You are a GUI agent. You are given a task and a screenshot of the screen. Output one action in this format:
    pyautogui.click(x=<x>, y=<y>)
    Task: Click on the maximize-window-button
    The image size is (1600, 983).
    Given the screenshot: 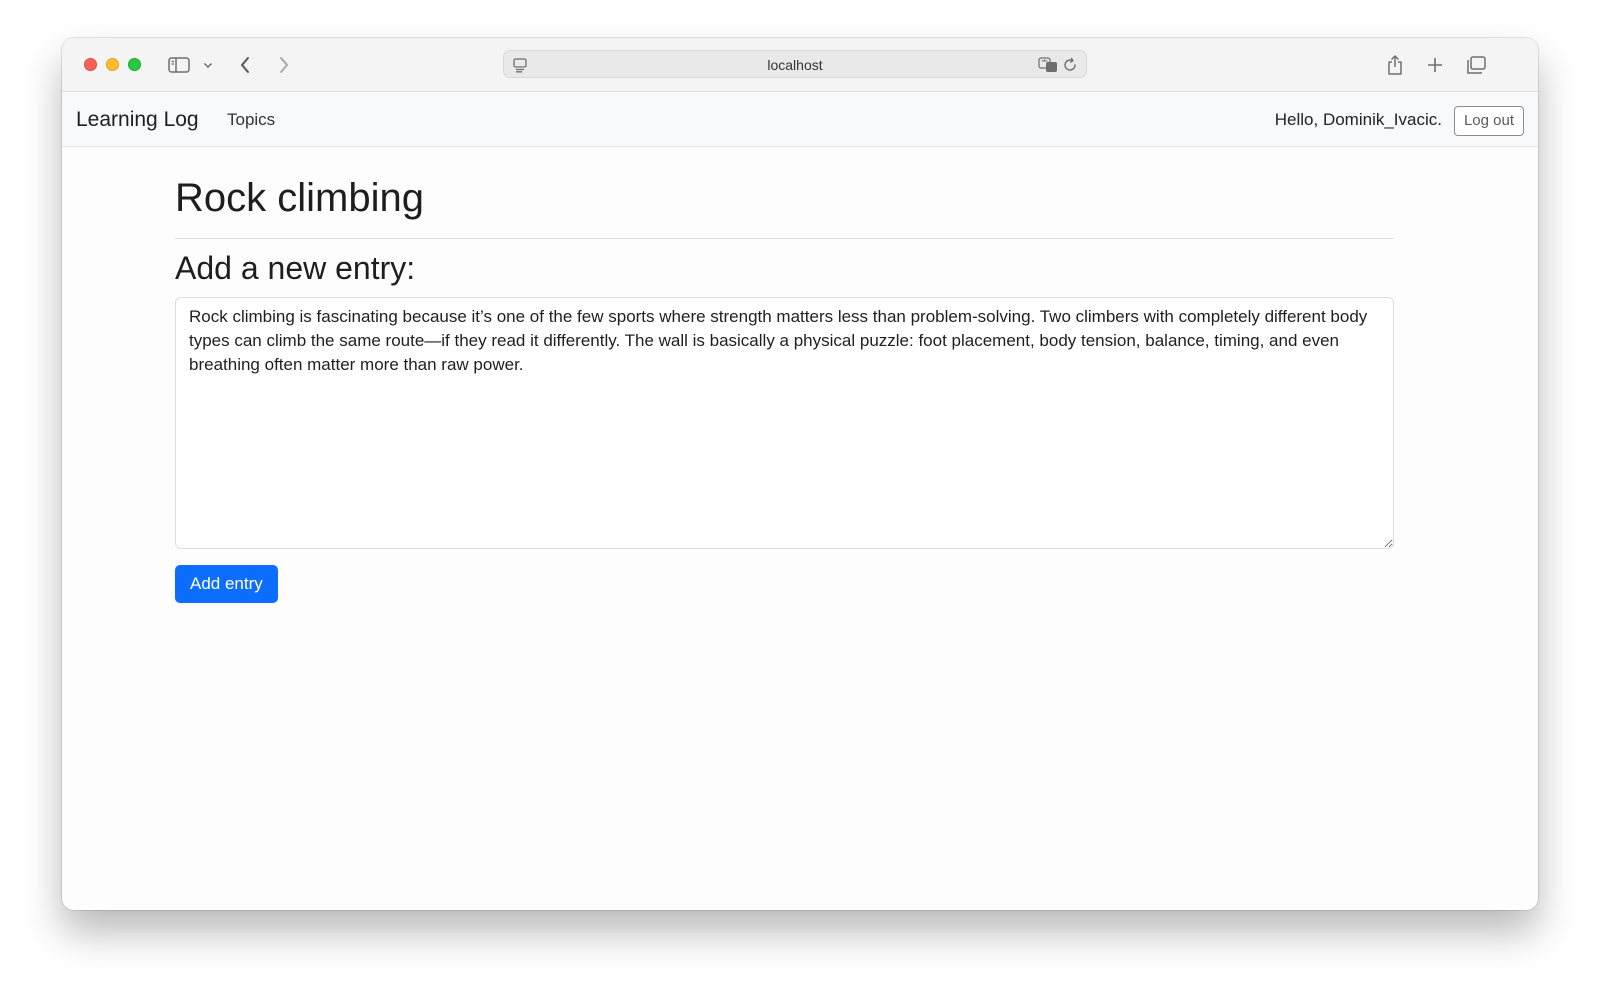 What is the action you would take?
    pyautogui.click(x=134, y=64)
    